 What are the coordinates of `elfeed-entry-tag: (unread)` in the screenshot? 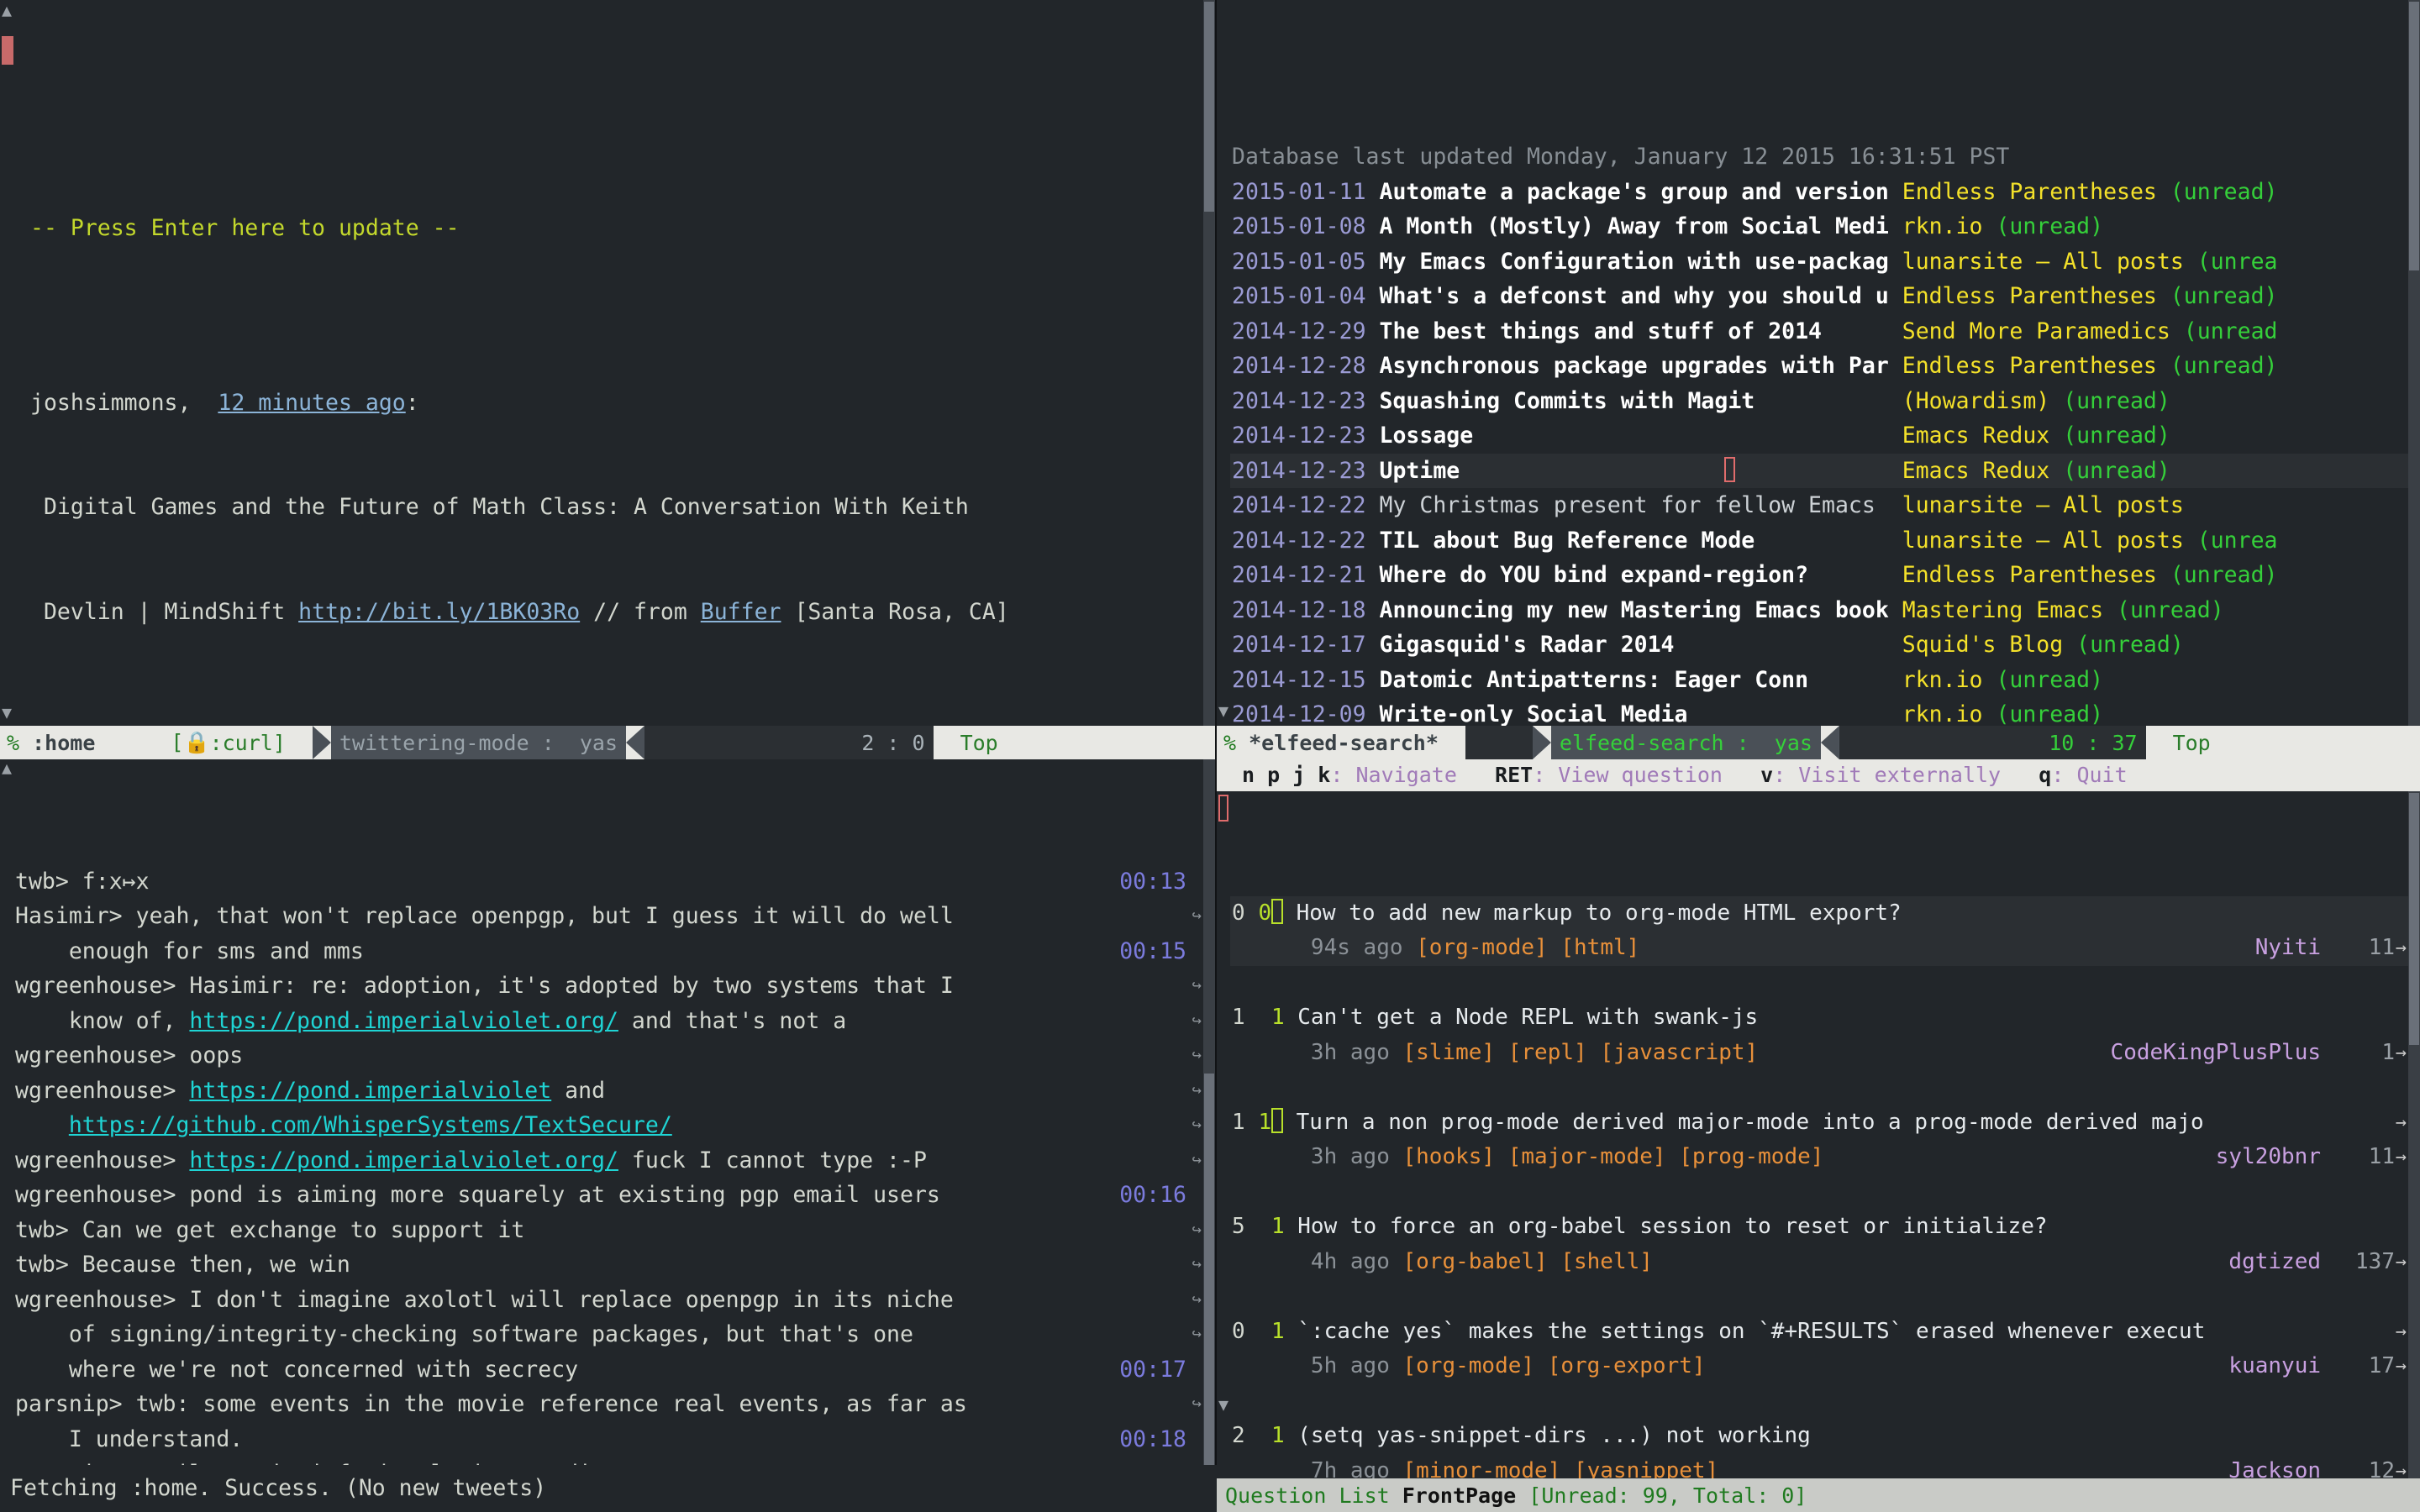 It's located at (2217, 366).